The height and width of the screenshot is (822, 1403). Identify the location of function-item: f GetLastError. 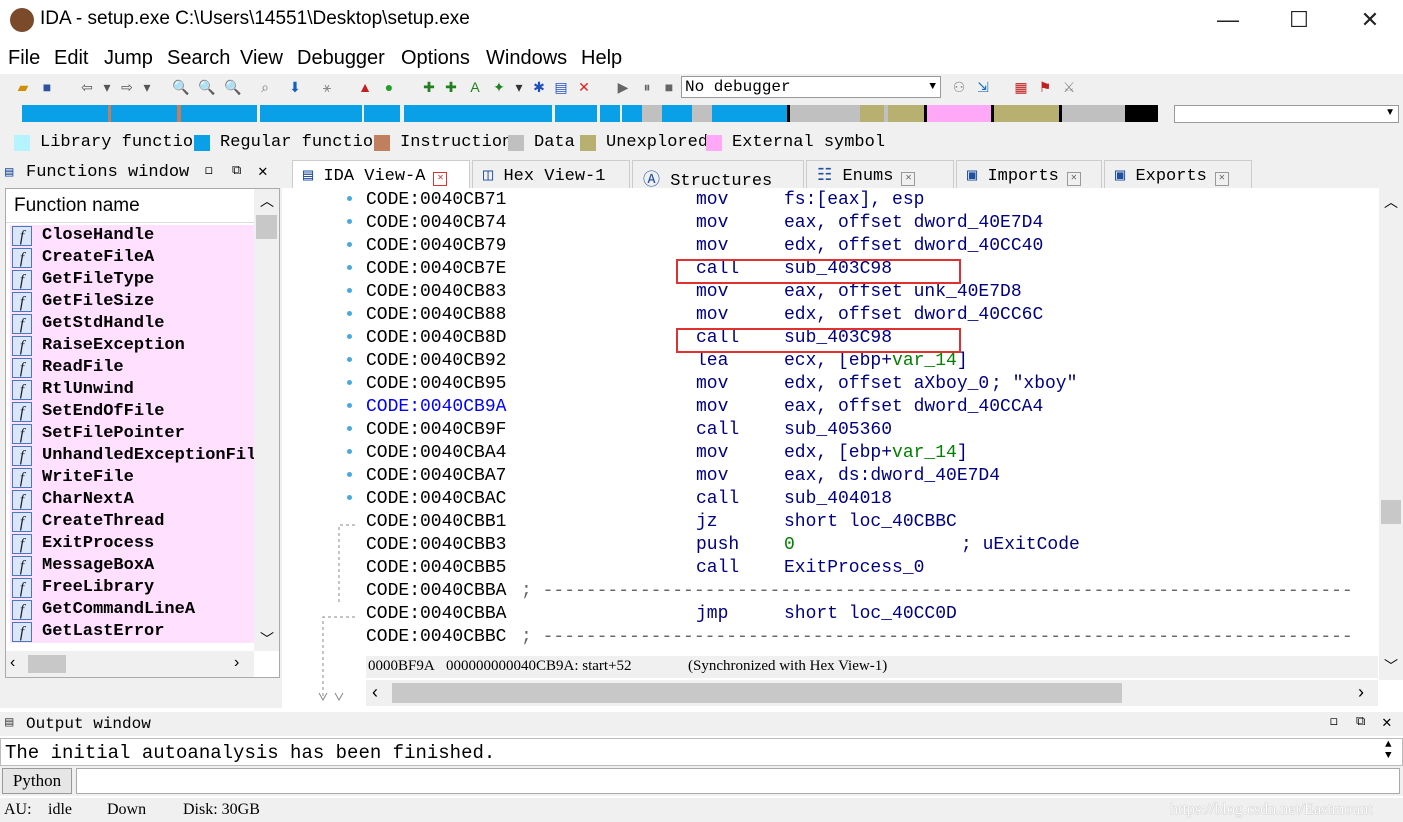
(132, 632).